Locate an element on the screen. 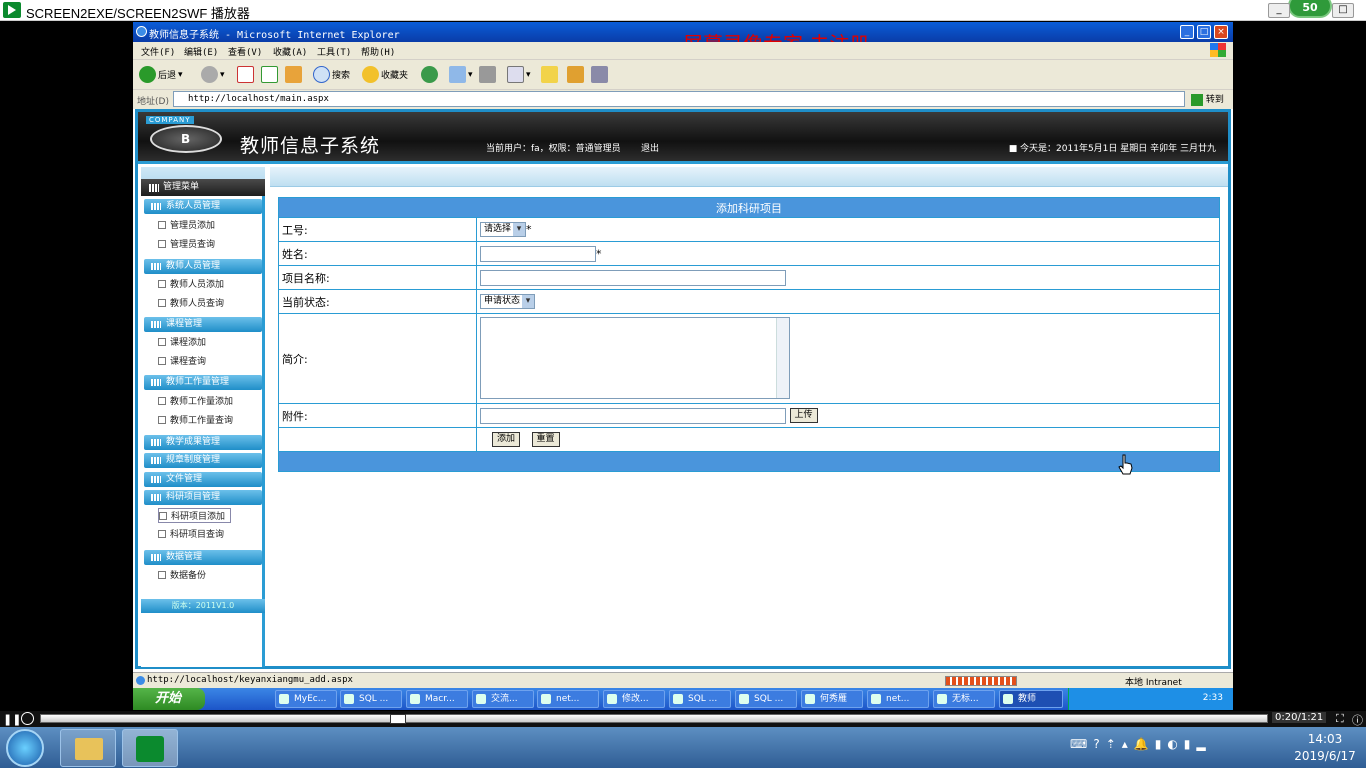  sidebar-item-research-query: 科研项目查询 is located at coordinates (191, 533).